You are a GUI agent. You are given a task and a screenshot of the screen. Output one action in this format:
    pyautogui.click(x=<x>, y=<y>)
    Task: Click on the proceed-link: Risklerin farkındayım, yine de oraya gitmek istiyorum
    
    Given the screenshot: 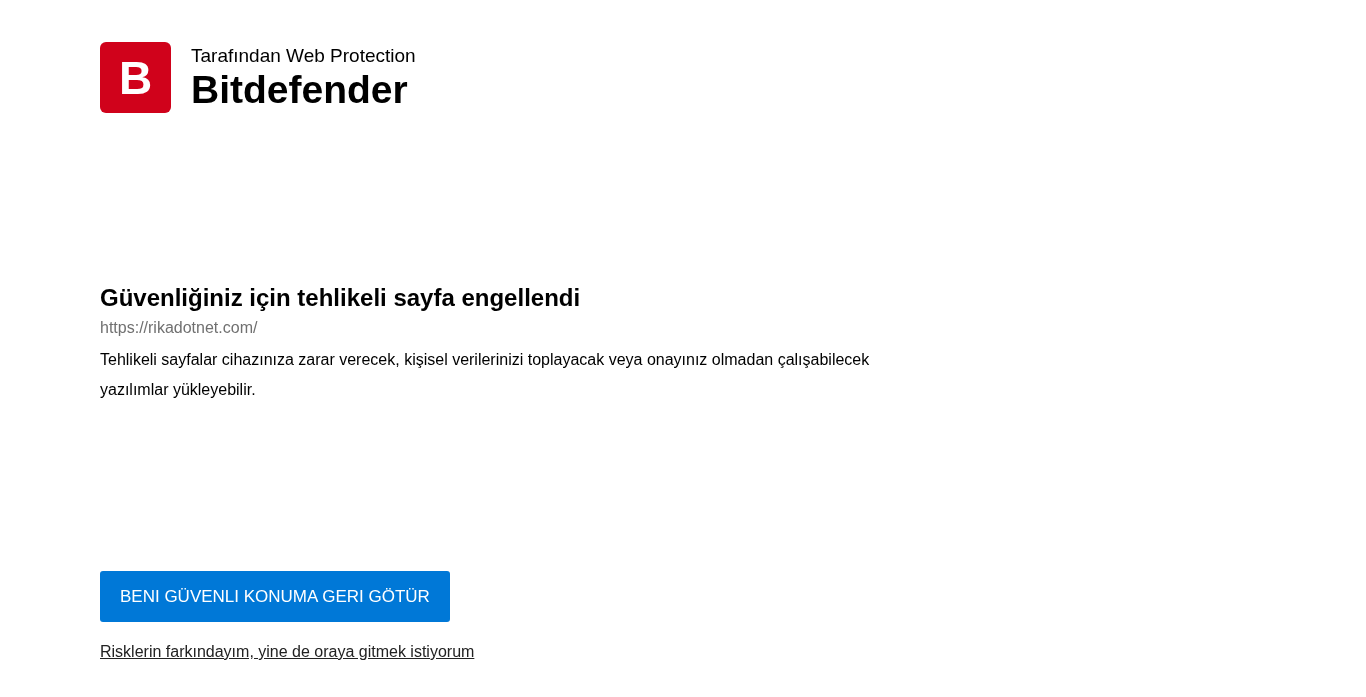 What is the action you would take?
    pyautogui.click(x=287, y=652)
    